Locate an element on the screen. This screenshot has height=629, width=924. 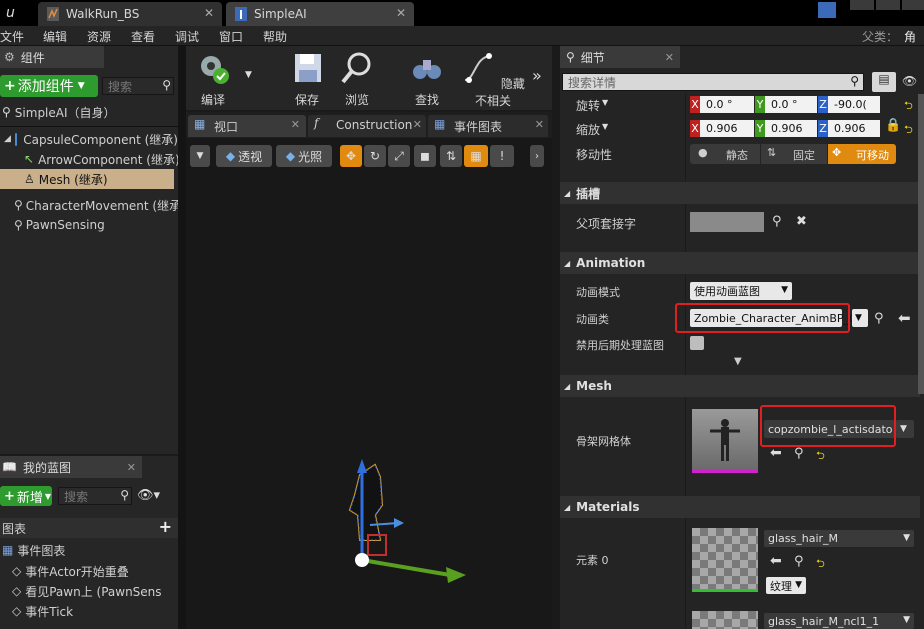
material1-field: glass_hair_M_ncl1_1 ▼ is located at coordinates (839, 621).